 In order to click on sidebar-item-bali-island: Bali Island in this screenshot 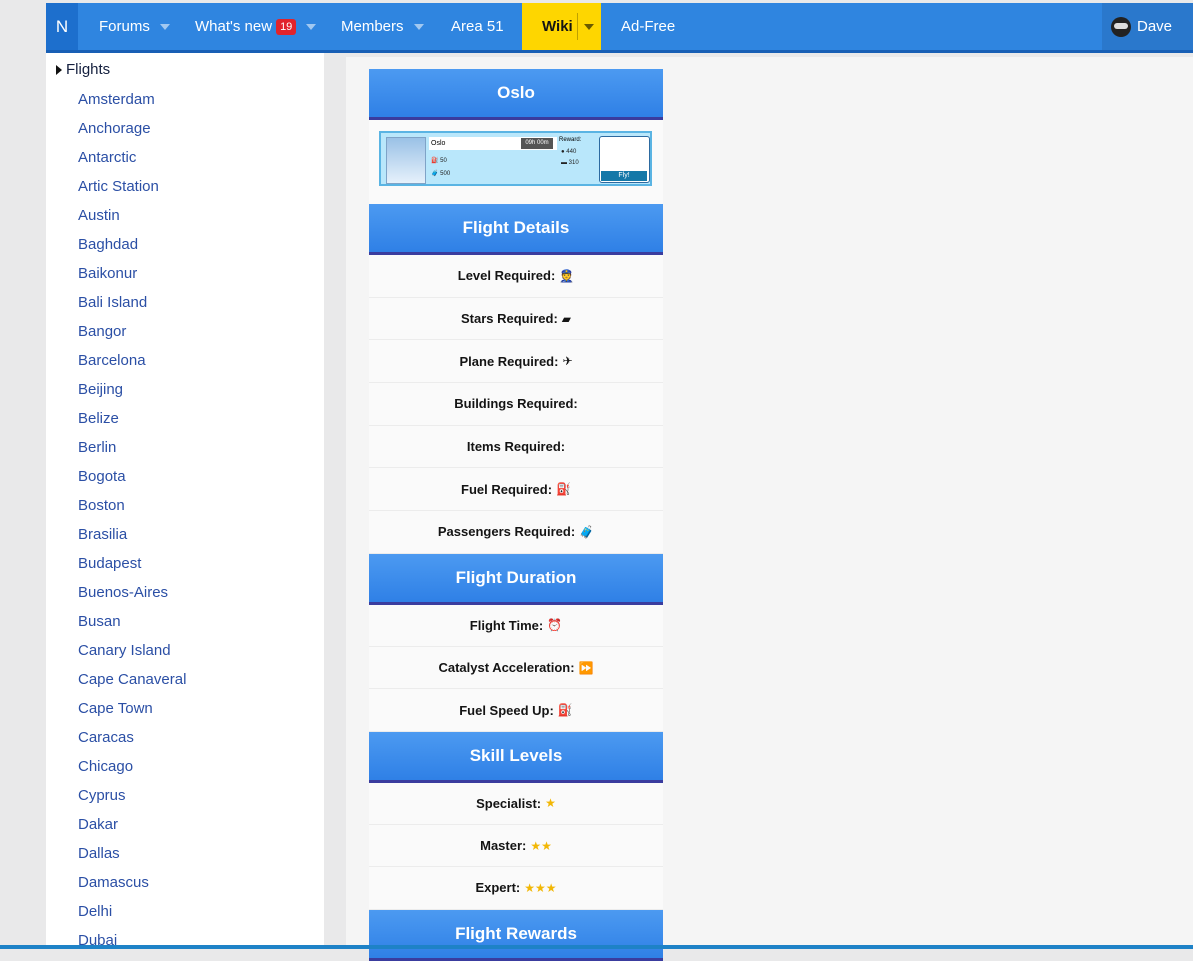, I will do `click(132, 307)`.